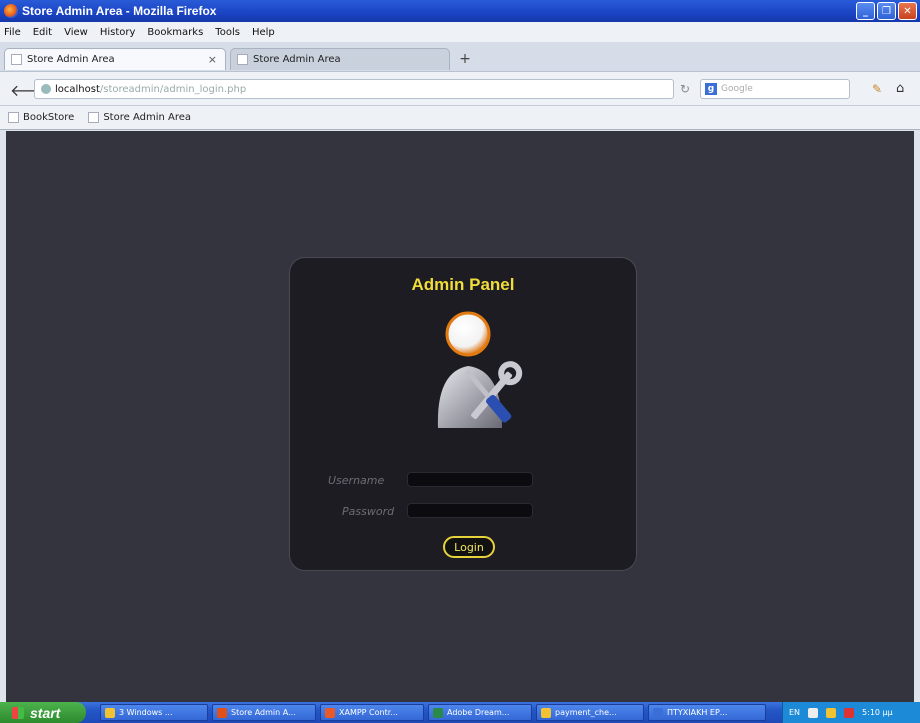 The height and width of the screenshot is (723, 920). Describe the element at coordinates (18, 712) in the screenshot. I see `windows-logo-icon` at that location.